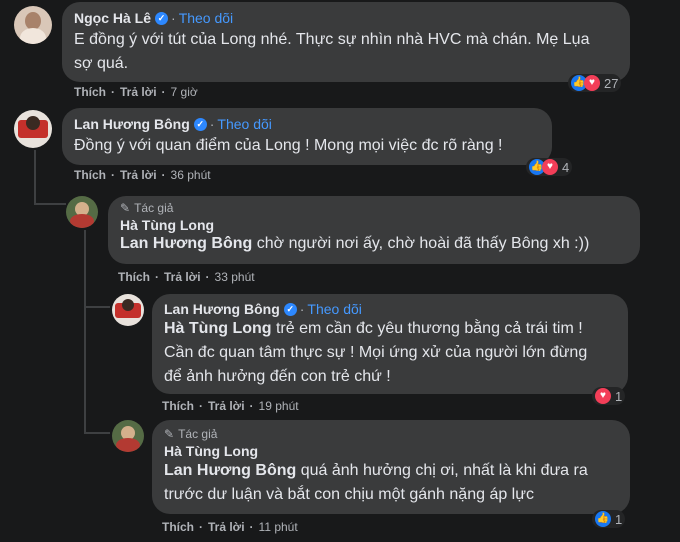 The image size is (680, 542). I want to click on comment-time: 19 phút, so click(279, 406).